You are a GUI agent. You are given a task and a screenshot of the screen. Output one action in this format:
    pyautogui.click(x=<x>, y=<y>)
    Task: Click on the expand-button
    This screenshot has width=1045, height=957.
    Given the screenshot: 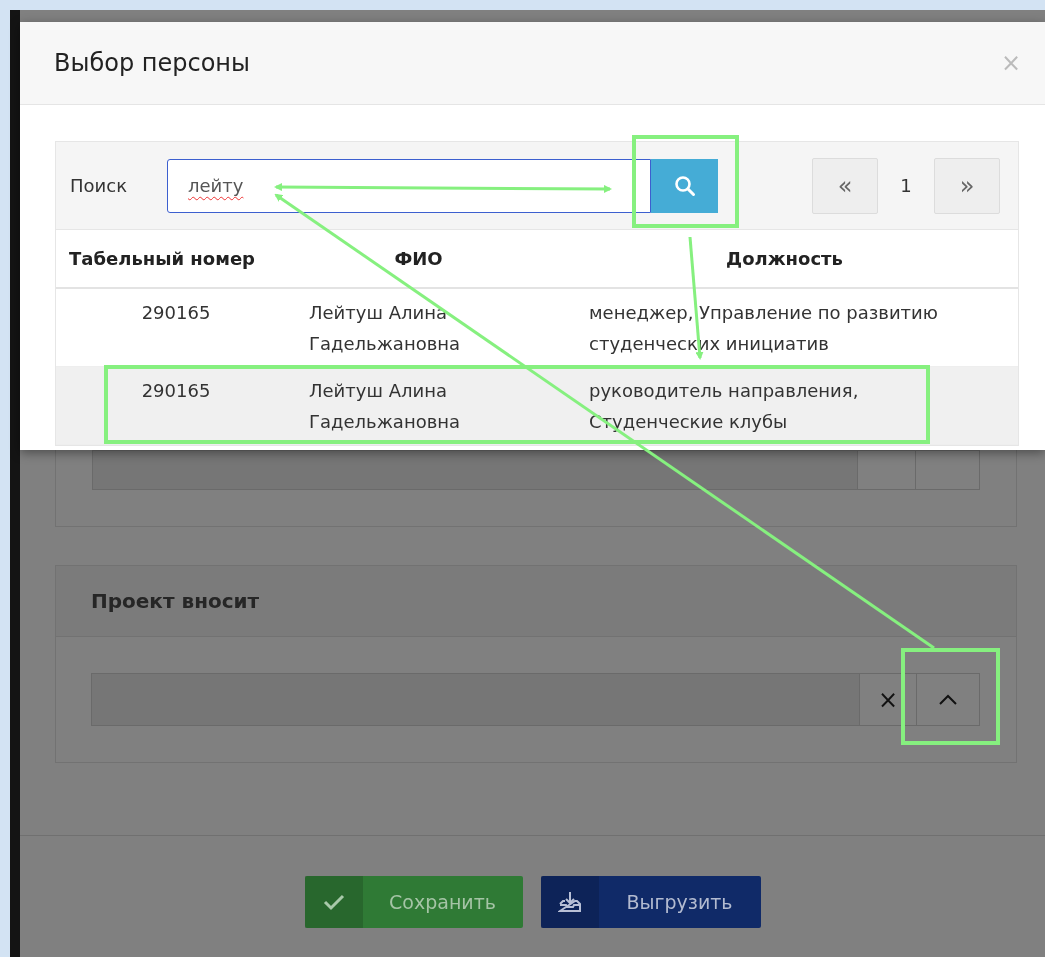 What is the action you would take?
    pyautogui.click(x=948, y=699)
    